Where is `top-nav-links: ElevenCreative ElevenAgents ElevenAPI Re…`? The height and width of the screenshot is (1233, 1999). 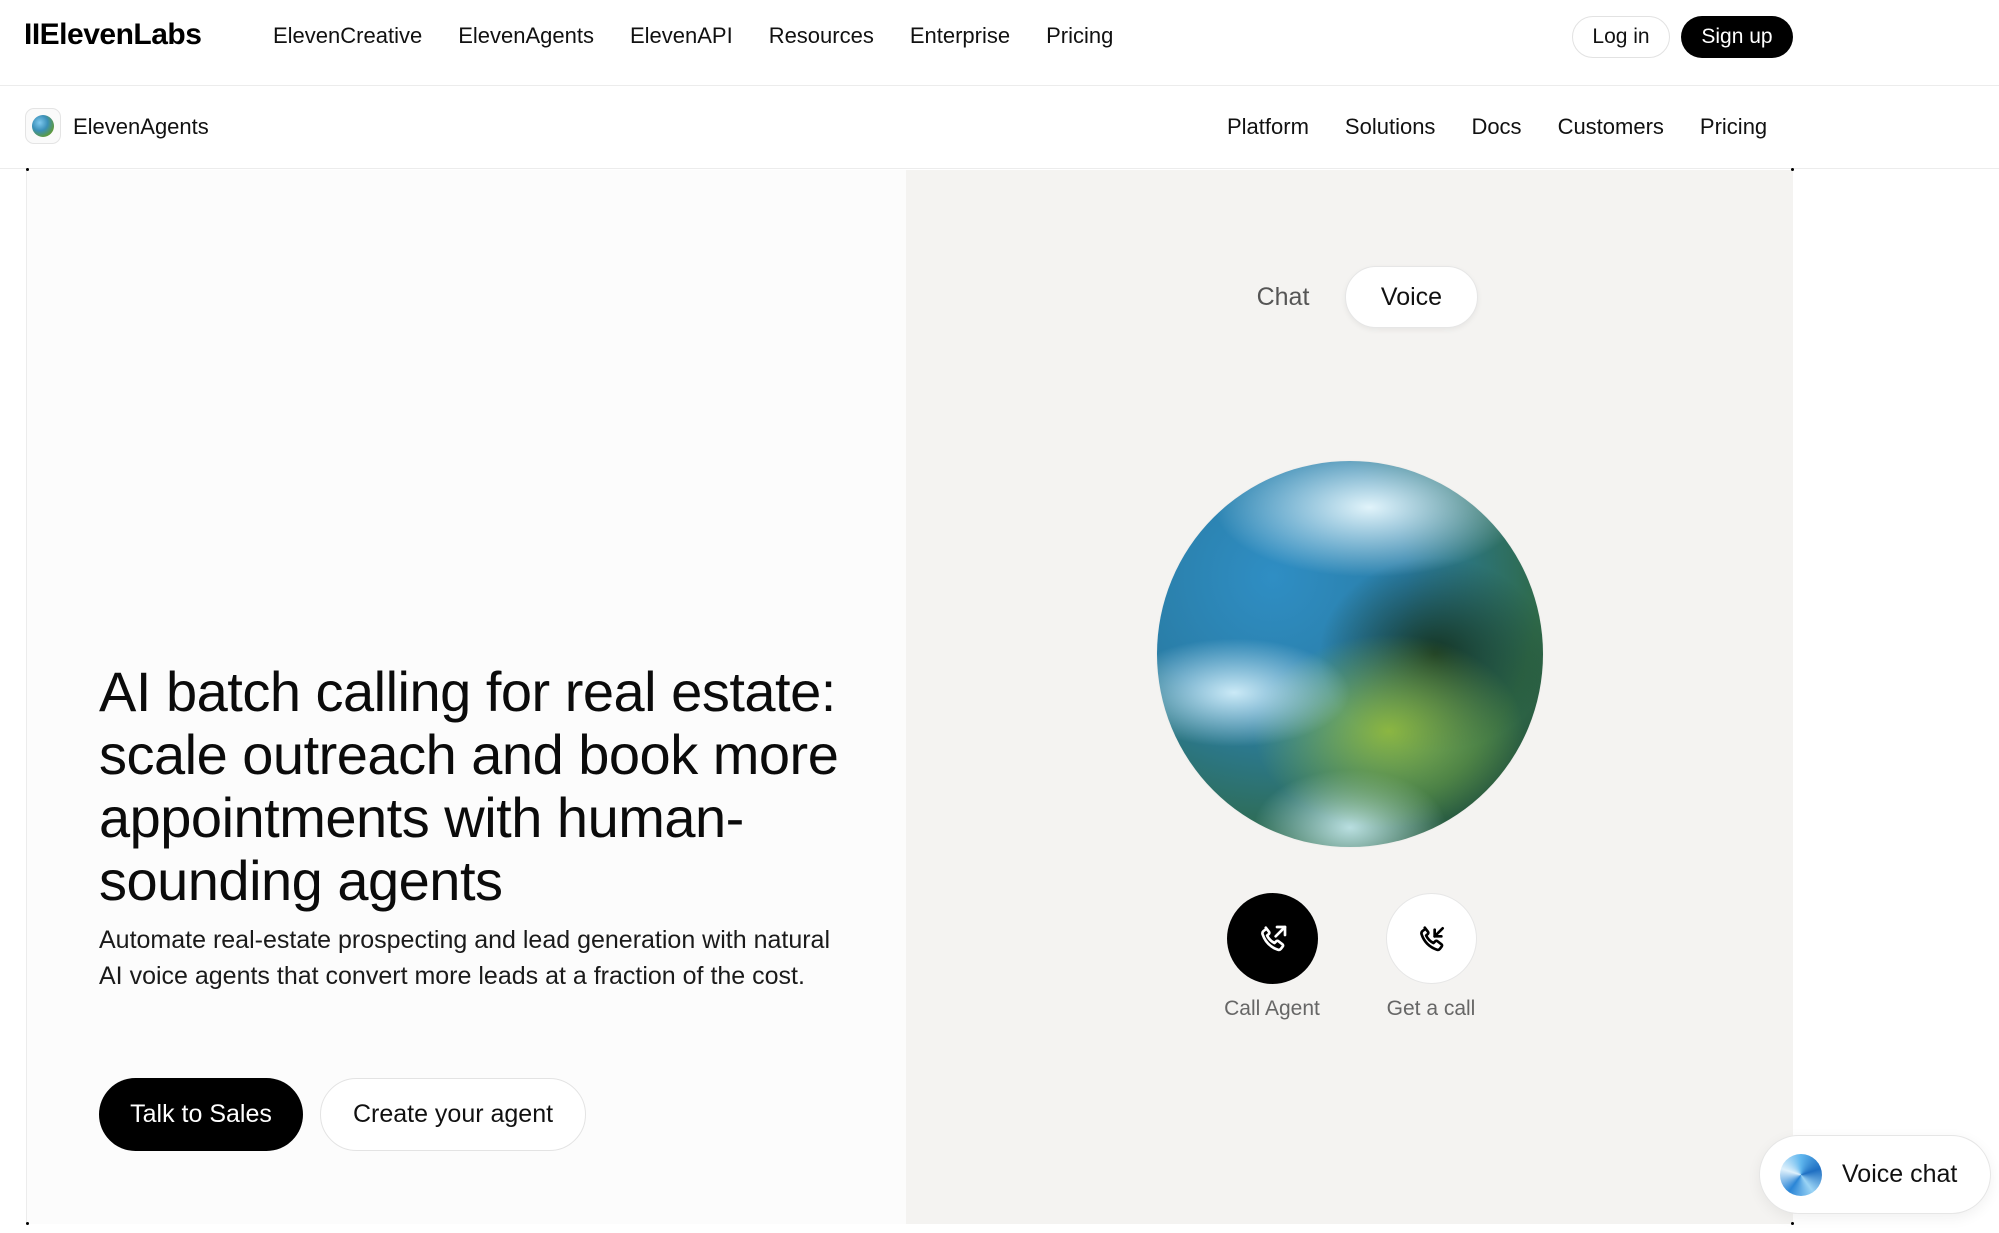 top-nav-links: ElevenCreative ElevenAgents ElevenAPI Re… is located at coordinates (711, 36).